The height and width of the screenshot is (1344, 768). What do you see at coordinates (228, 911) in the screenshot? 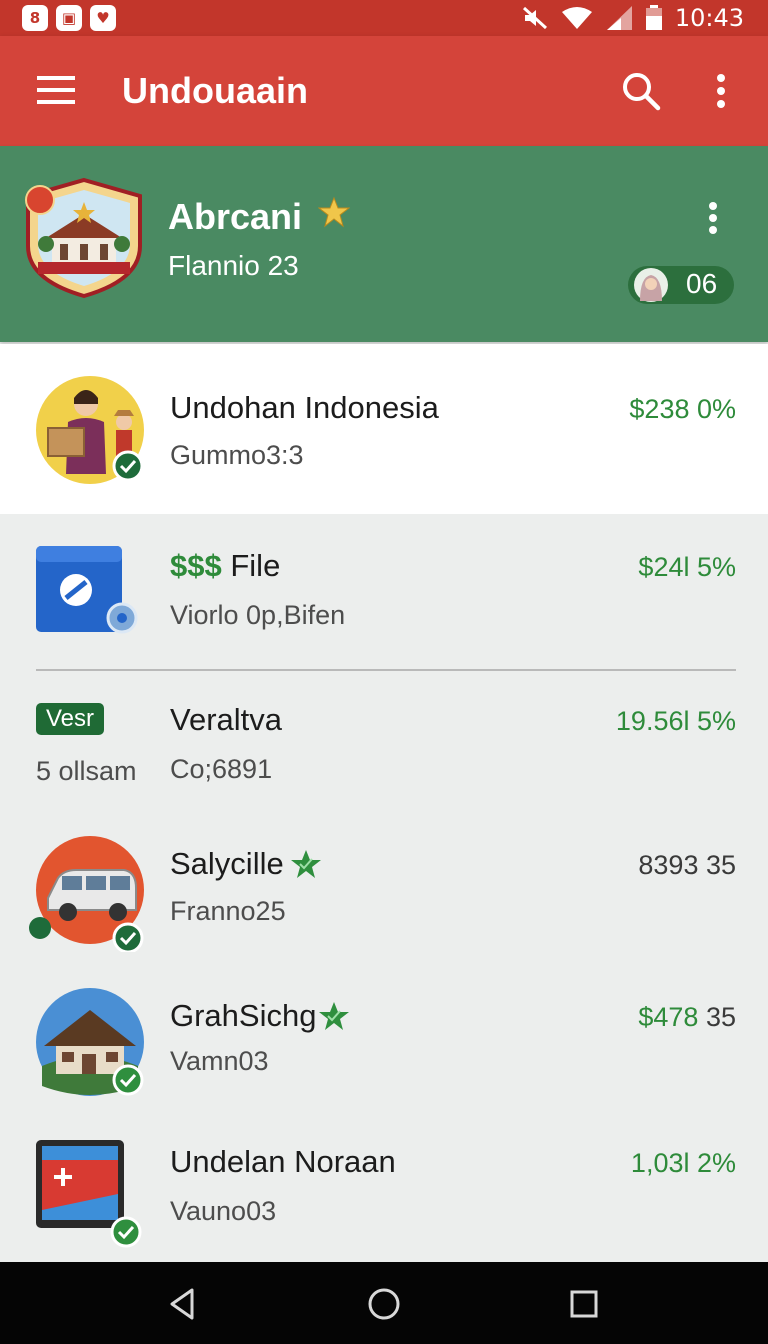
I see `item-subtitle: Franno25` at bounding box center [228, 911].